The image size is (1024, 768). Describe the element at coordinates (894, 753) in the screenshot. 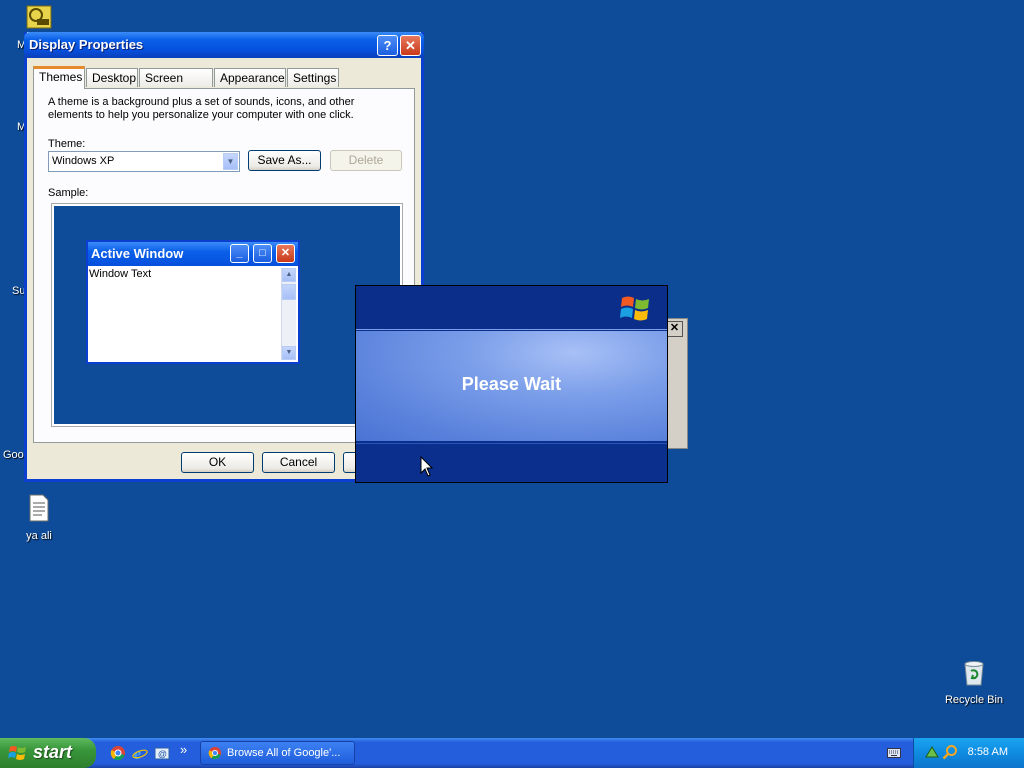

I see `keyboard-icon` at that location.